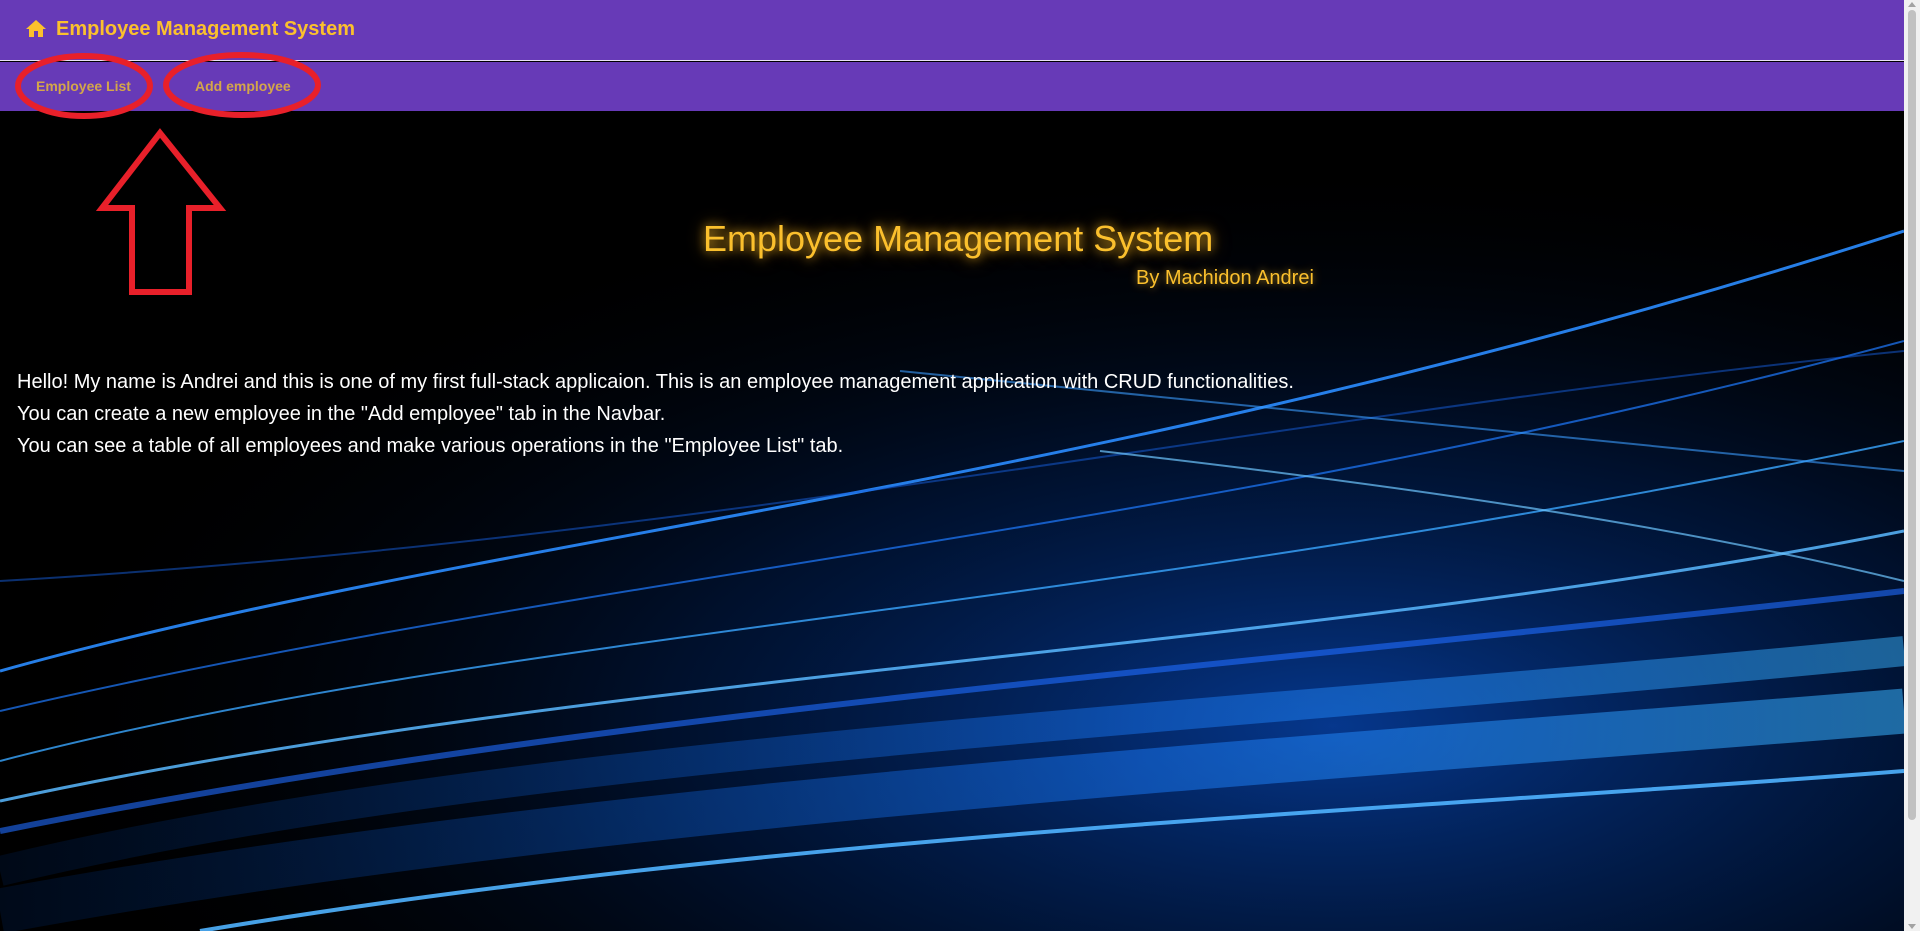  Describe the element at coordinates (952, 86) in the screenshot. I see `navbar: Employee List Add employee` at that location.